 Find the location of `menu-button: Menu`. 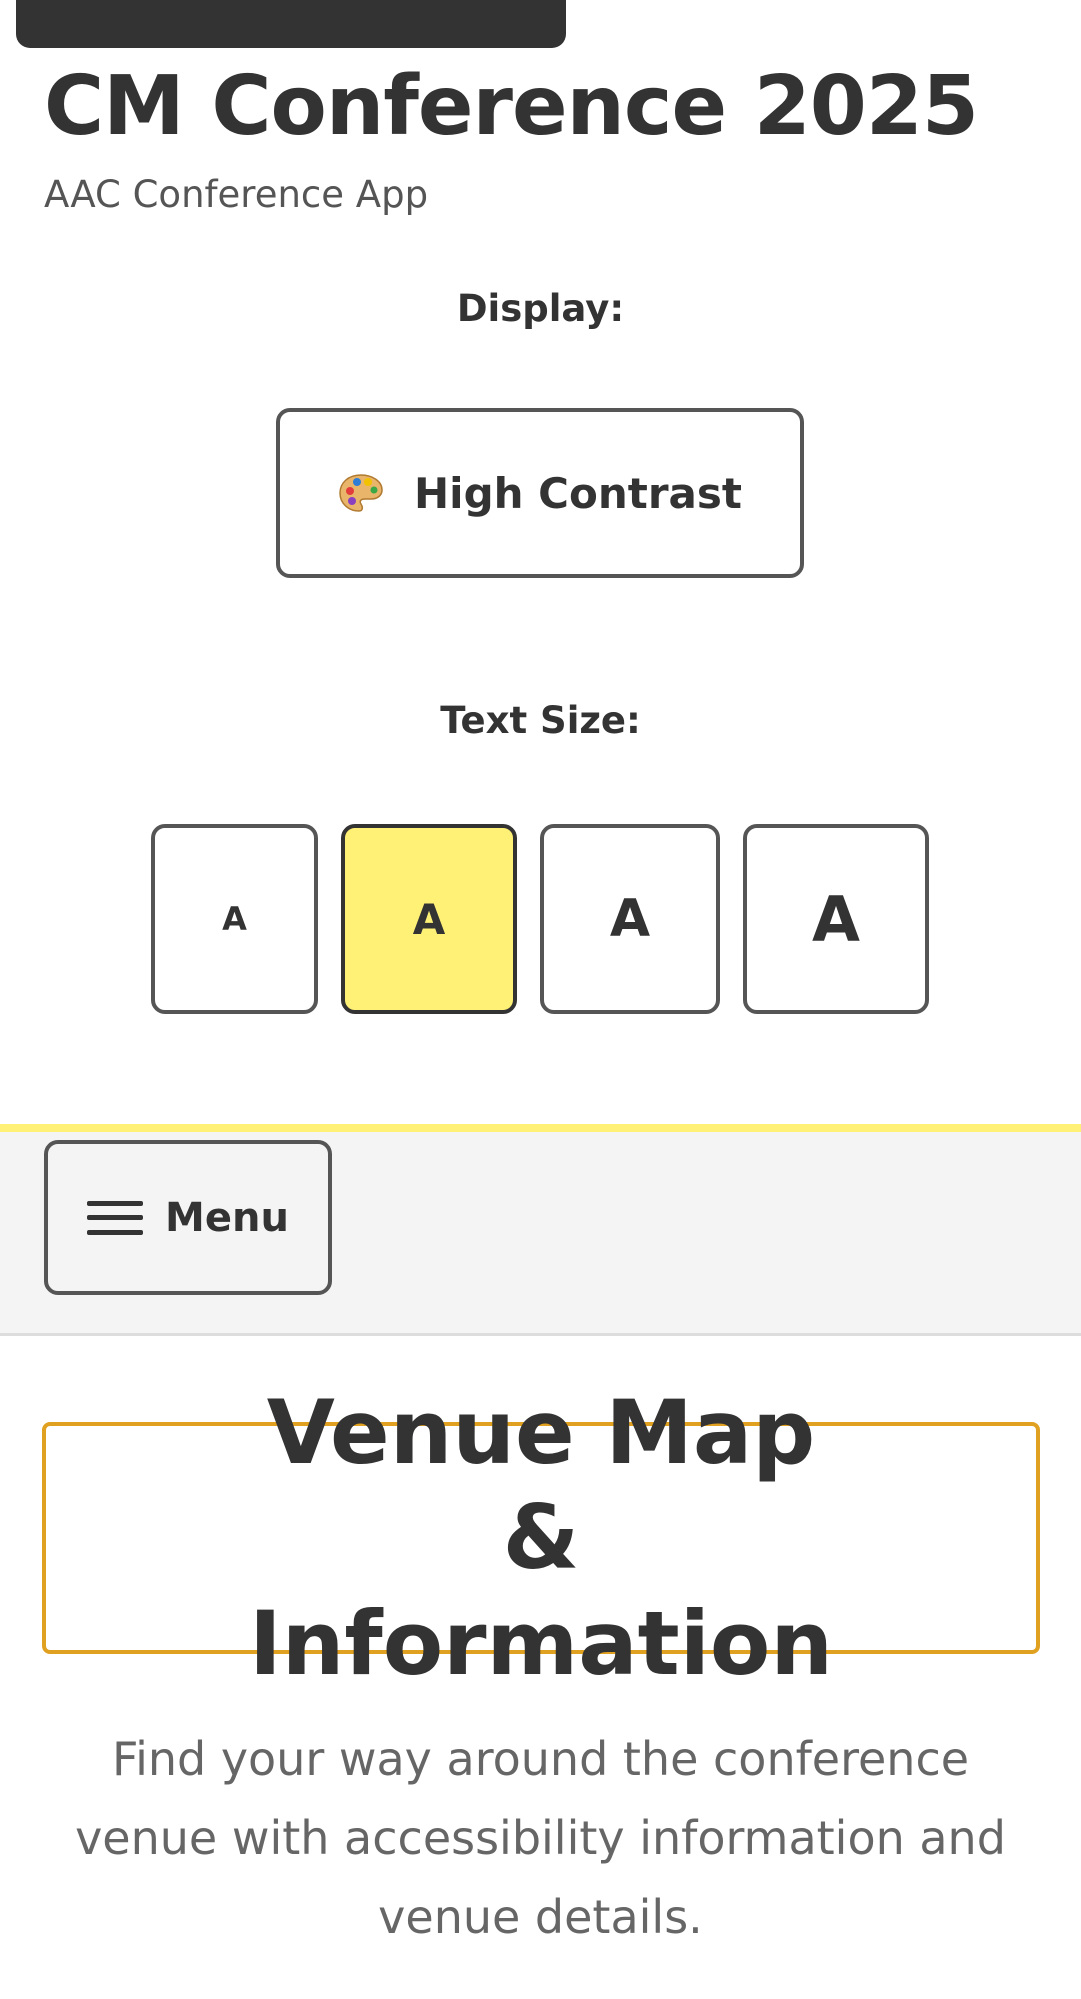

menu-button: Menu is located at coordinates (188, 1217).